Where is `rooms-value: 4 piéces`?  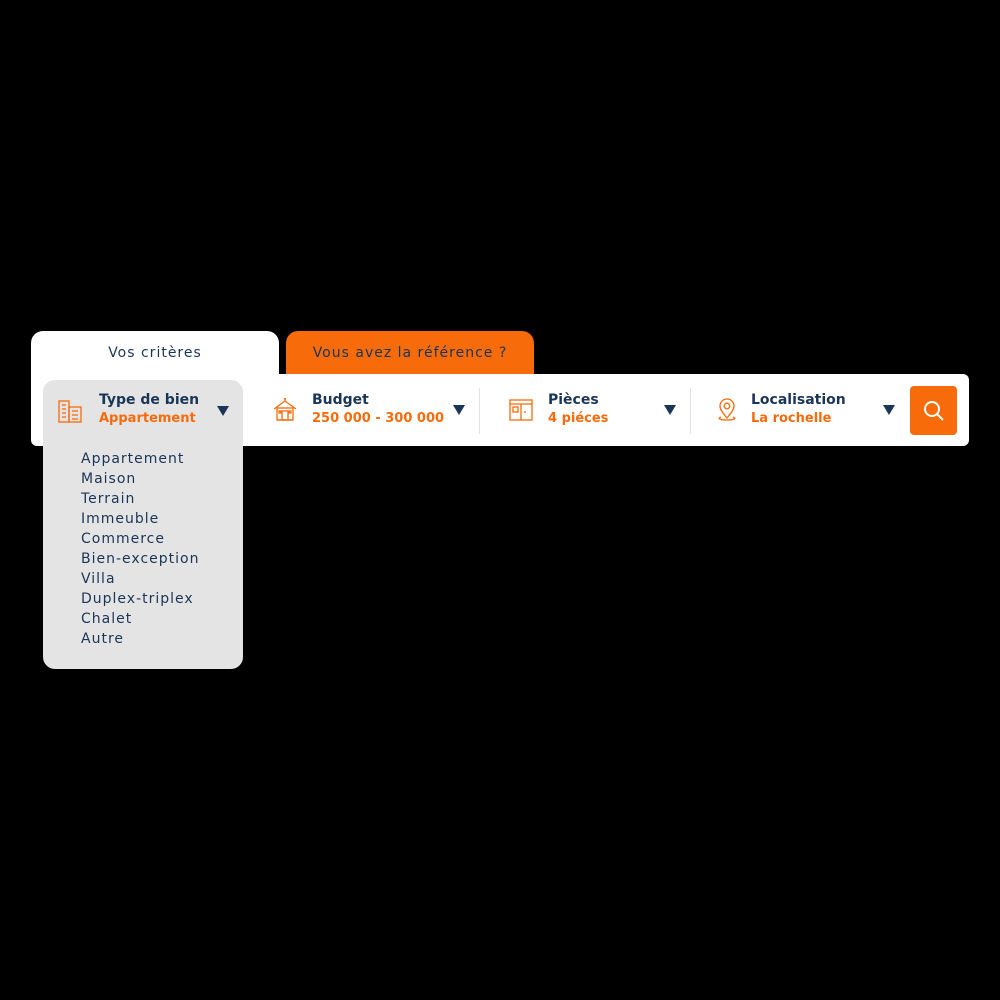 rooms-value: 4 piéces is located at coordinates (578, 418).